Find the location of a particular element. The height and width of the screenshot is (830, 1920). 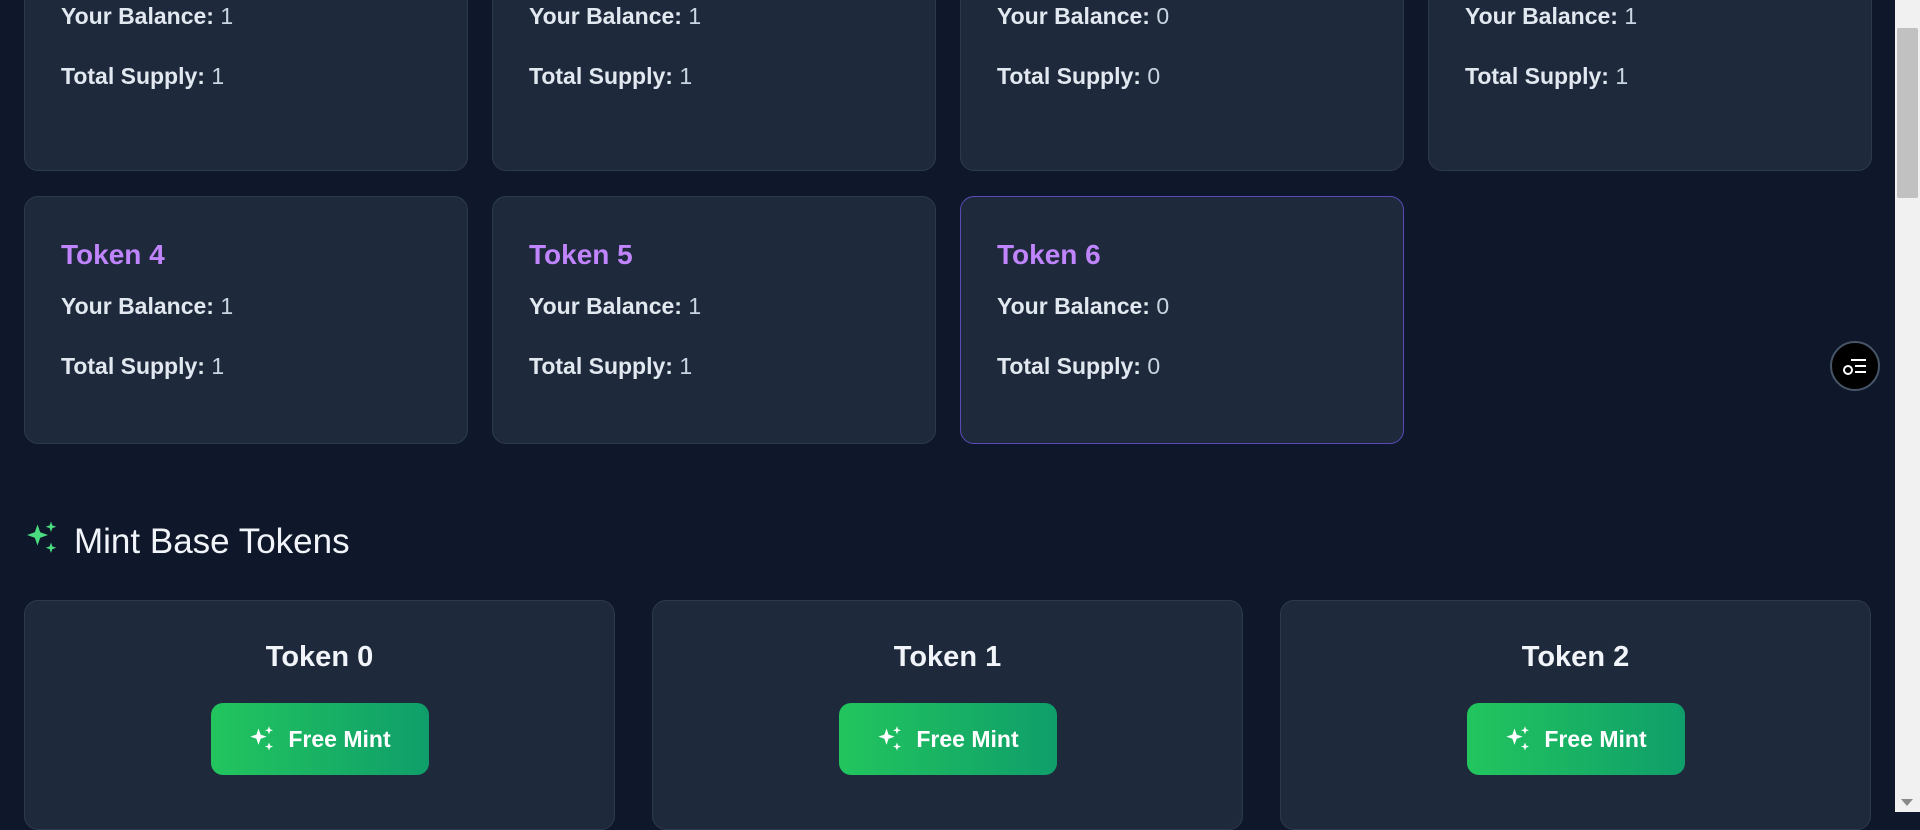

token-card: Token 6 Your Balance: 0 Total Supply: 0 is located at coordinates (1182, 320).